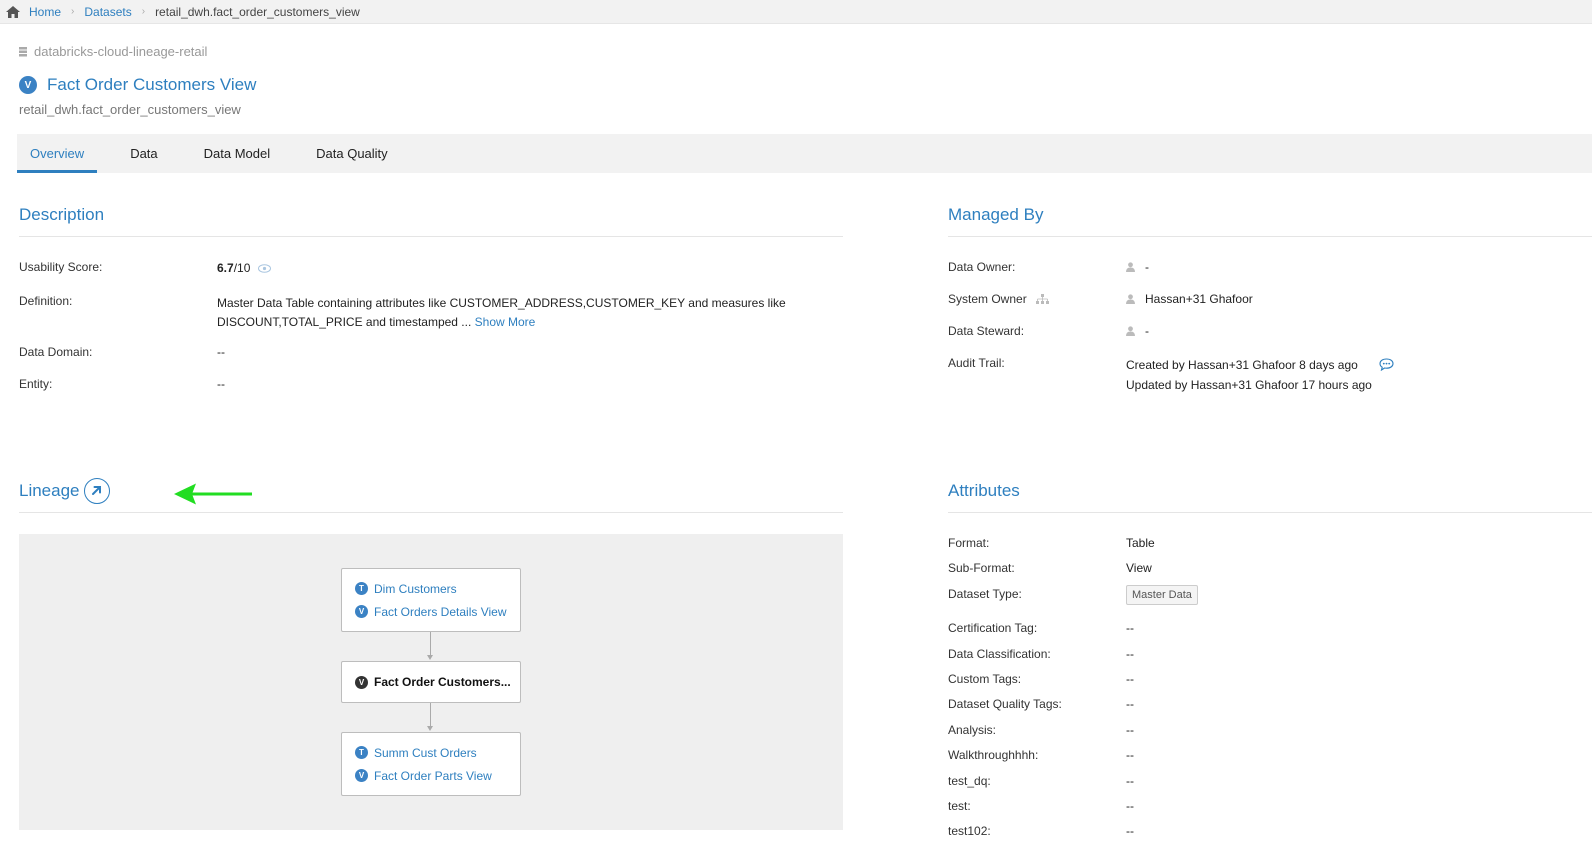 This screenshot has width=1592, height=861. Describe the element at coordinates (121, 51) in the screenshot. I see `source-label: databricks-cloud-lineage-retail` at that location.